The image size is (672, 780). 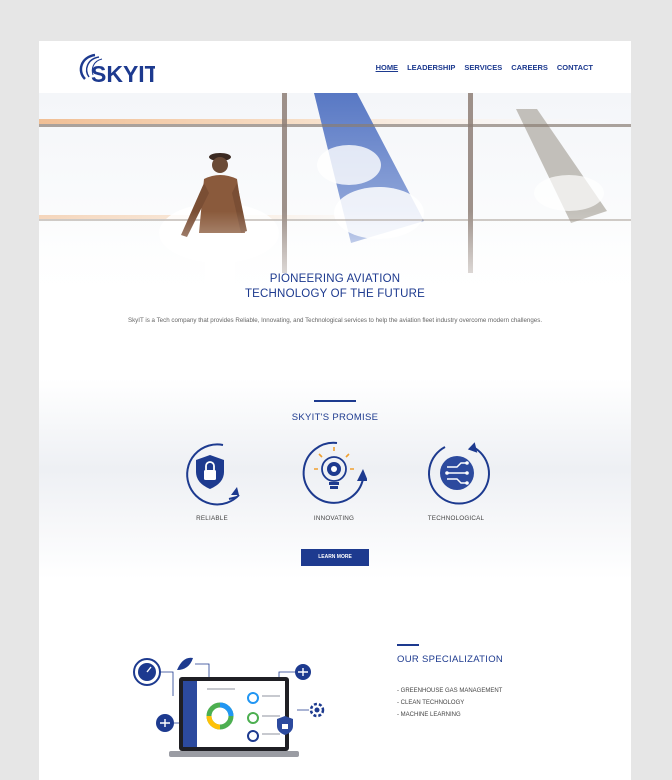 What do you see at coordinates (335, 294) in the screenshot?
I see `hero-title-line-2: TECHNOLOGY OF THE FUTURE` at bounding box center [335, 294].